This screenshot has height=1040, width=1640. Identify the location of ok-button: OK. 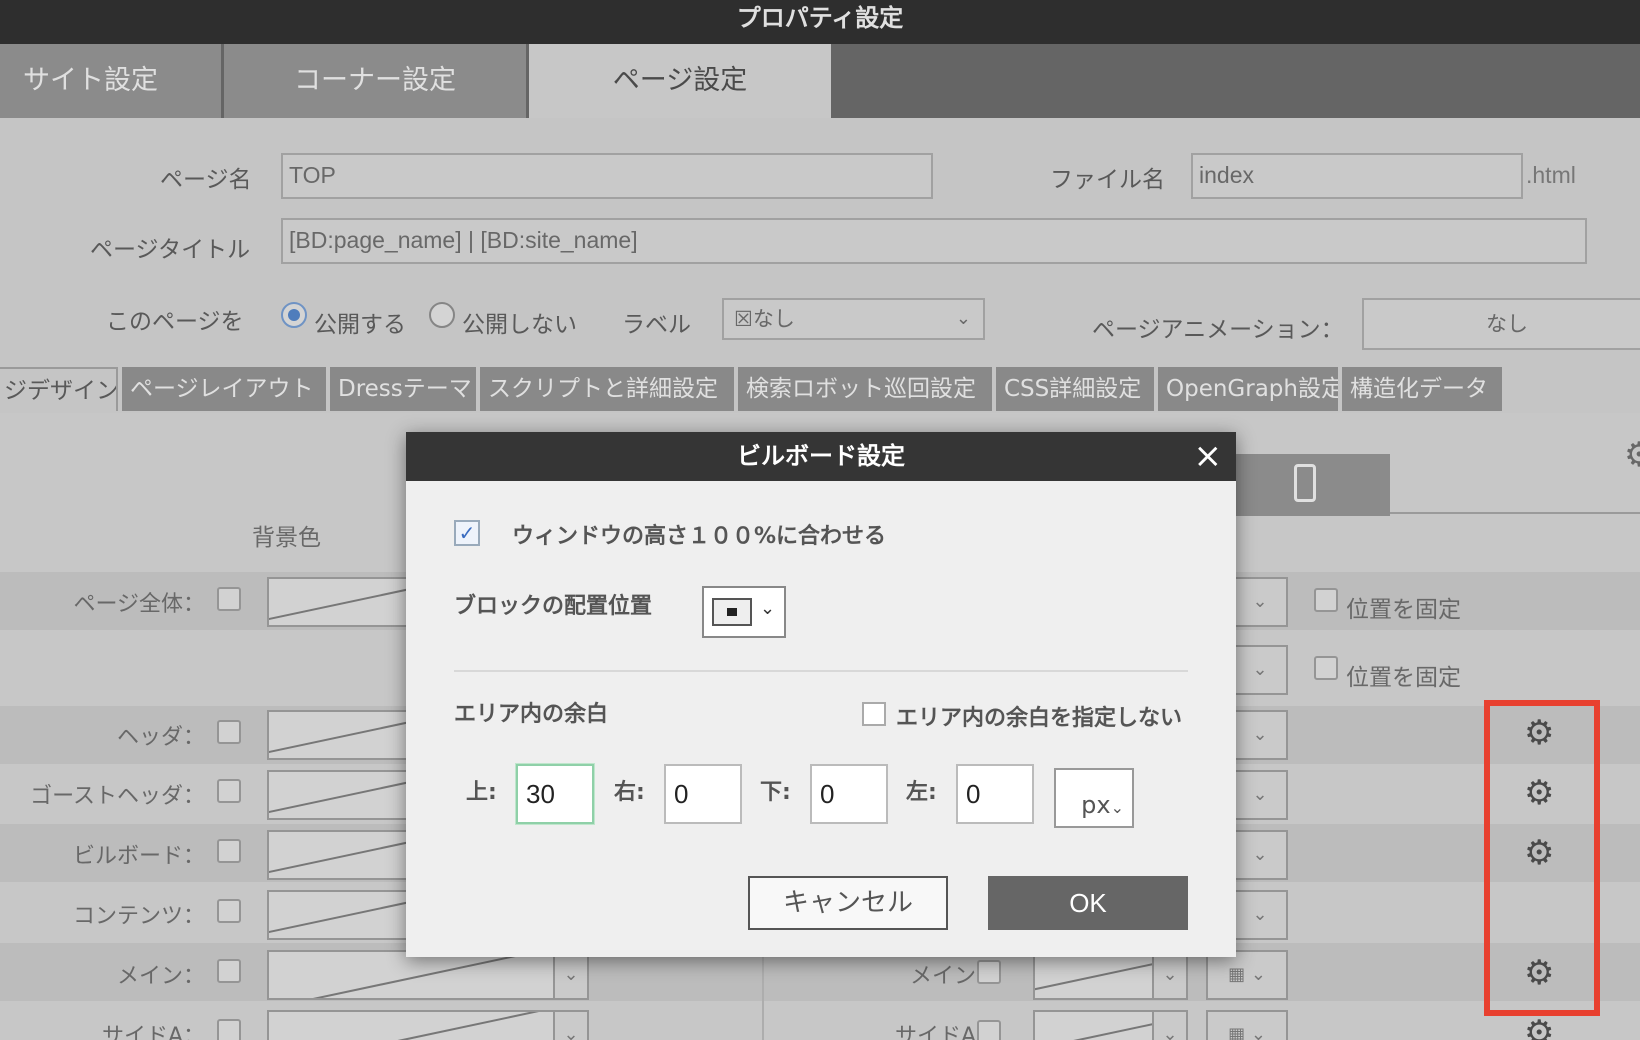
(1088, 903).